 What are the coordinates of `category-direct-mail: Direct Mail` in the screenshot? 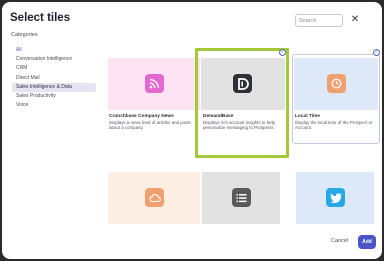 It's located at (54, 78).